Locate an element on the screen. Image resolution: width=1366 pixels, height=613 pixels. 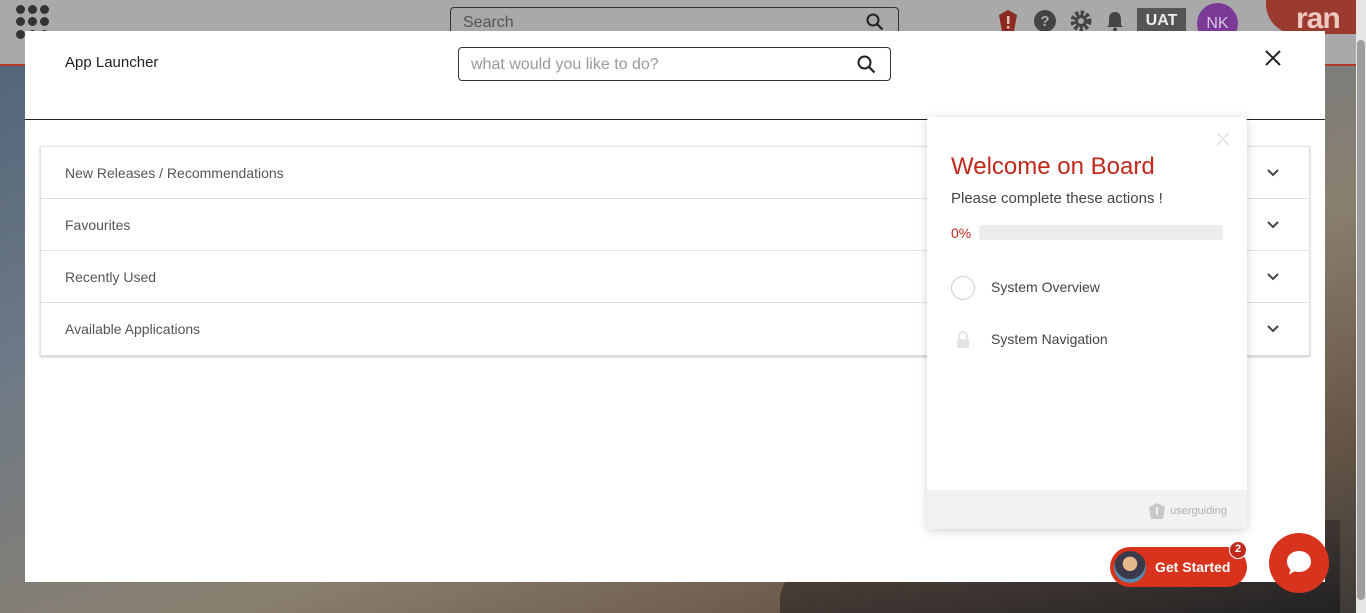
section-label: Favourites is located at coordinates (98, 225).